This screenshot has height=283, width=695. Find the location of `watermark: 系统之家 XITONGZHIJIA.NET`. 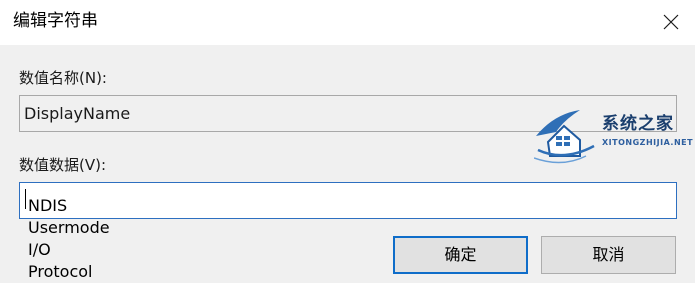

watermark: 系统之家 XITONGZHIJIA.NET is located at coordinates (613, 136).